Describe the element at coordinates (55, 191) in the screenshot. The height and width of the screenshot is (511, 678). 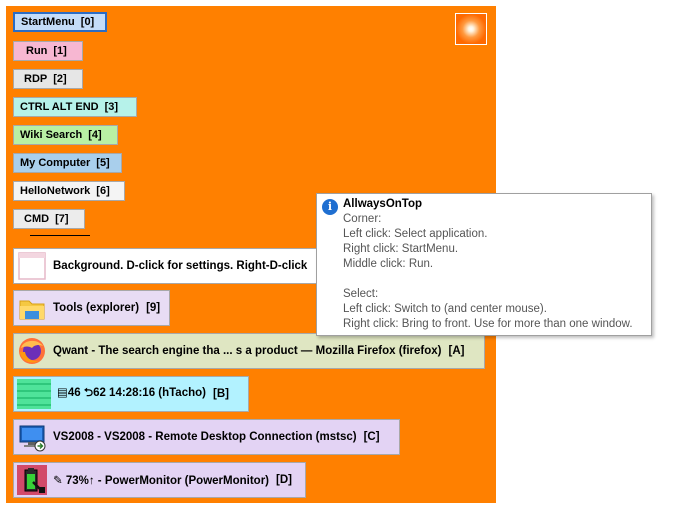
I see `button-label: HelloNetwork` at that location.